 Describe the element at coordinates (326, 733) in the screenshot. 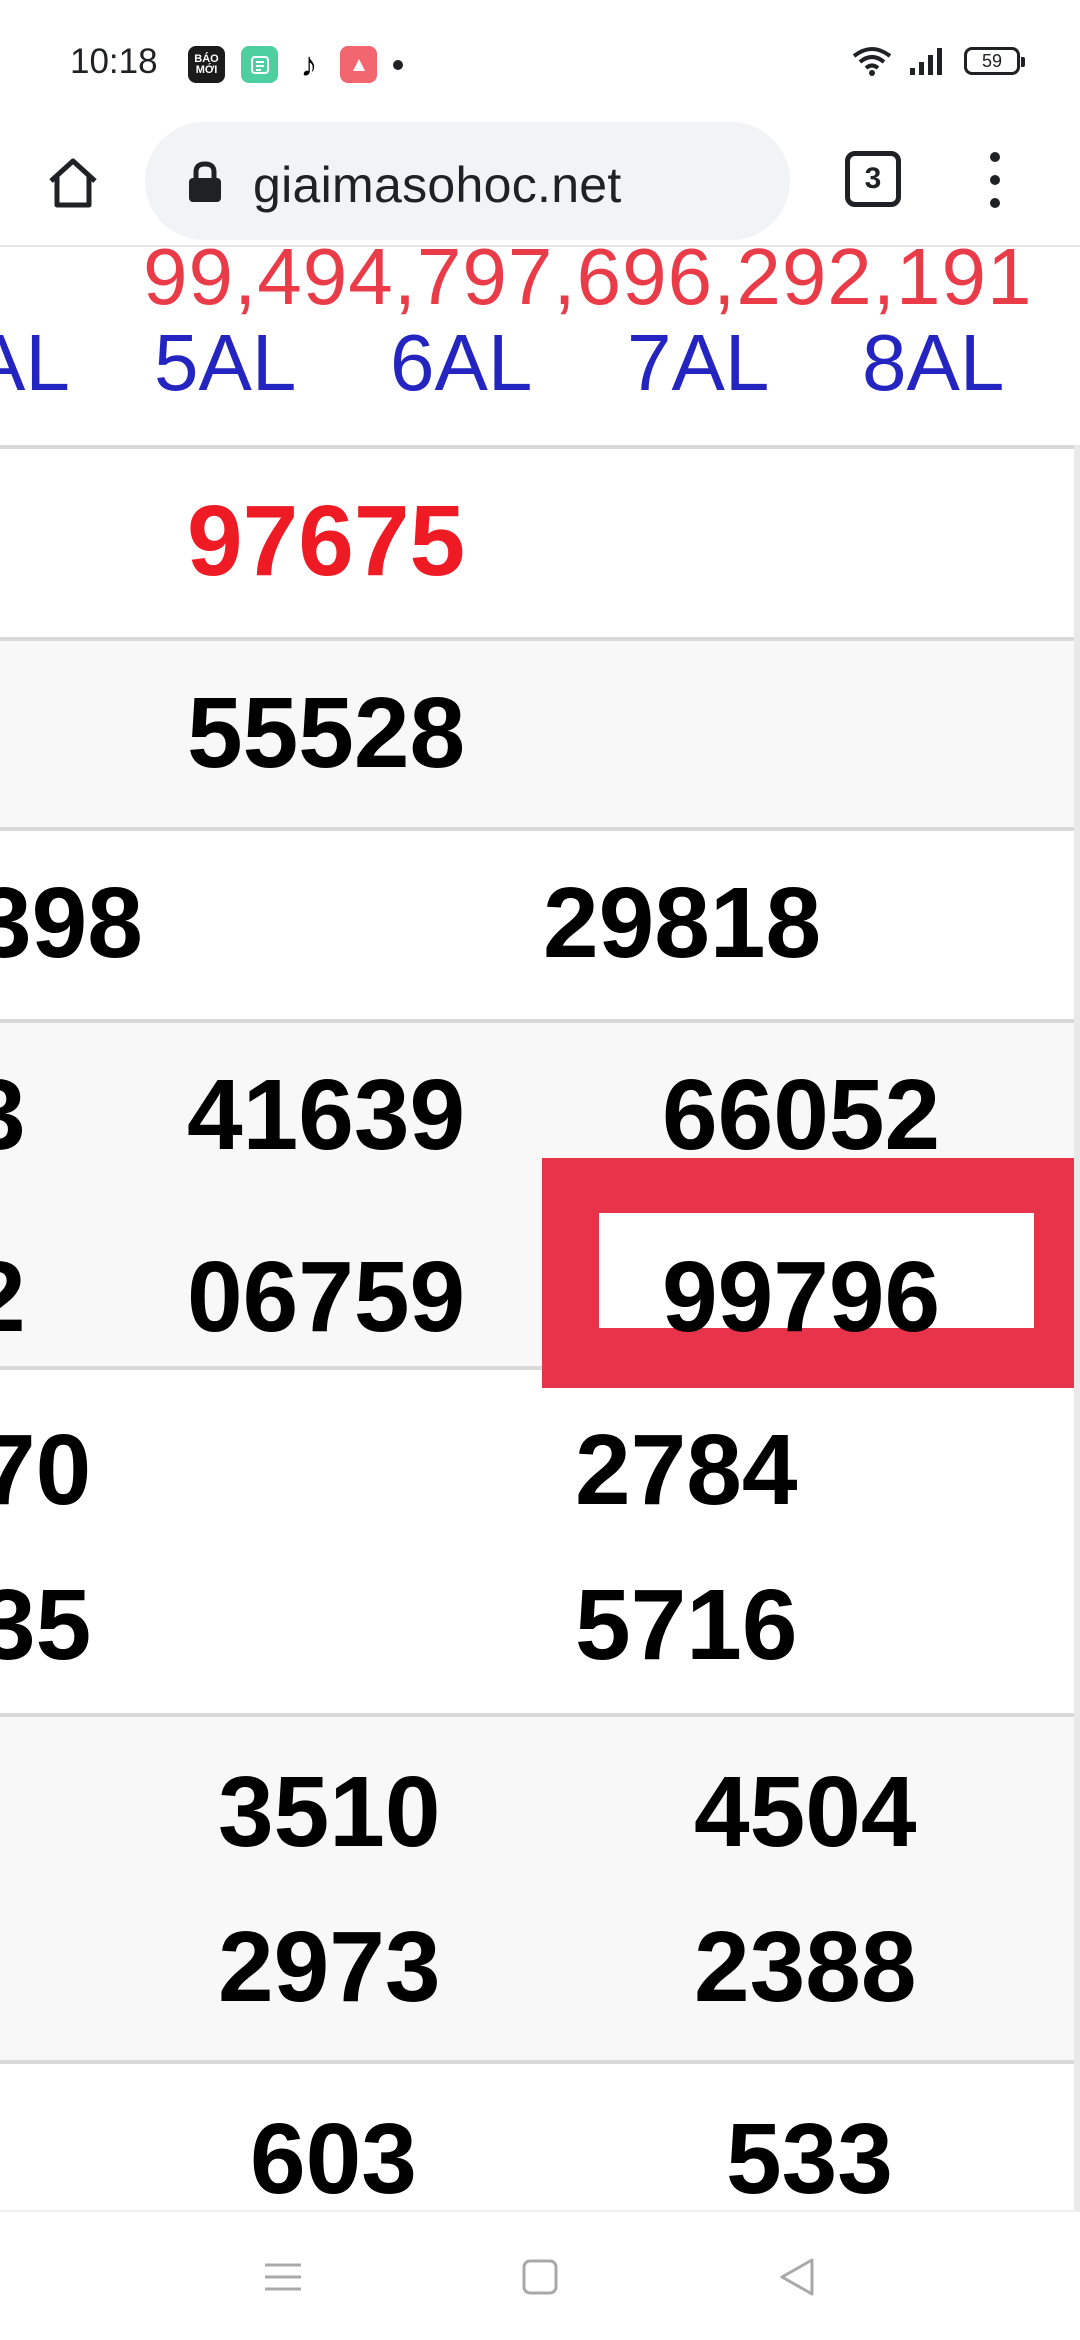

I see `prize-number: 55528` at that location.